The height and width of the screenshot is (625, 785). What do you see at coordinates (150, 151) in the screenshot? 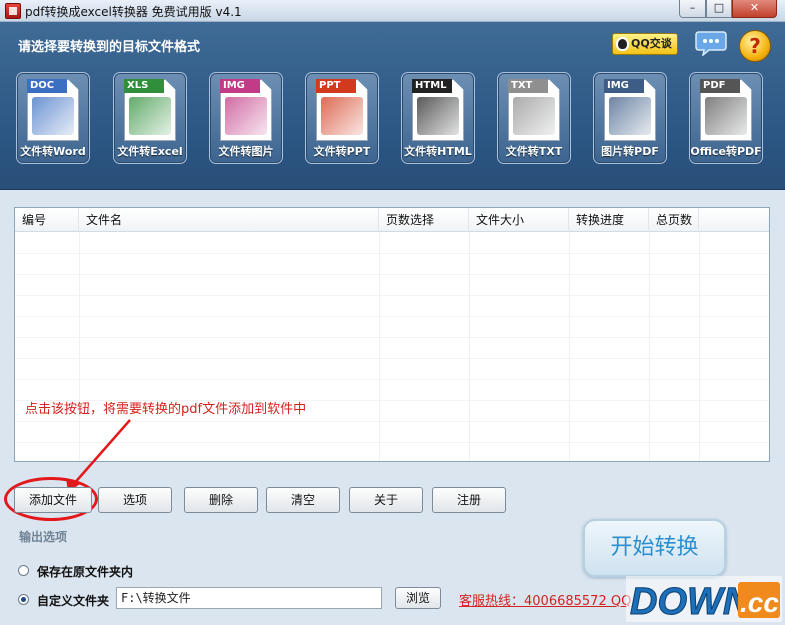
I see `convert-tile-label: 文件转Excel` at bounding box center [150, 151].